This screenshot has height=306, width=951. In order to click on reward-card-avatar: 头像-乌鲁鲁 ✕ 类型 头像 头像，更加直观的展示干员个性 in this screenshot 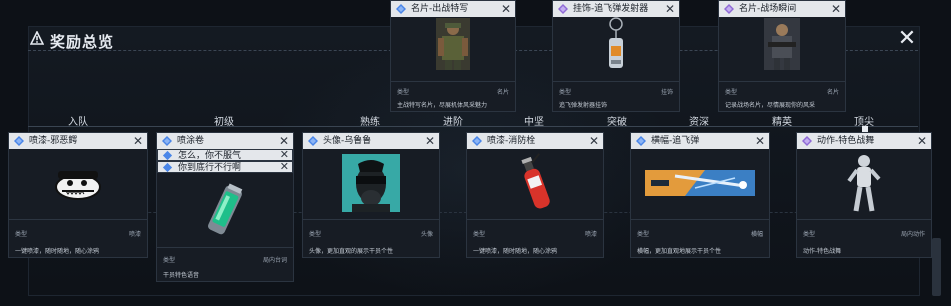, I will do `click(371, 195)`.